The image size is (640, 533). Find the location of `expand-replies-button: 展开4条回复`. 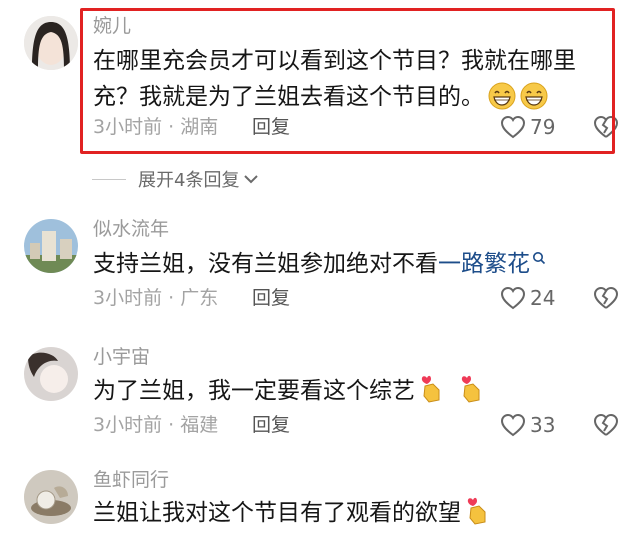

expand-replies-button: 展开4条回复 is located at coordinates (175, 179).